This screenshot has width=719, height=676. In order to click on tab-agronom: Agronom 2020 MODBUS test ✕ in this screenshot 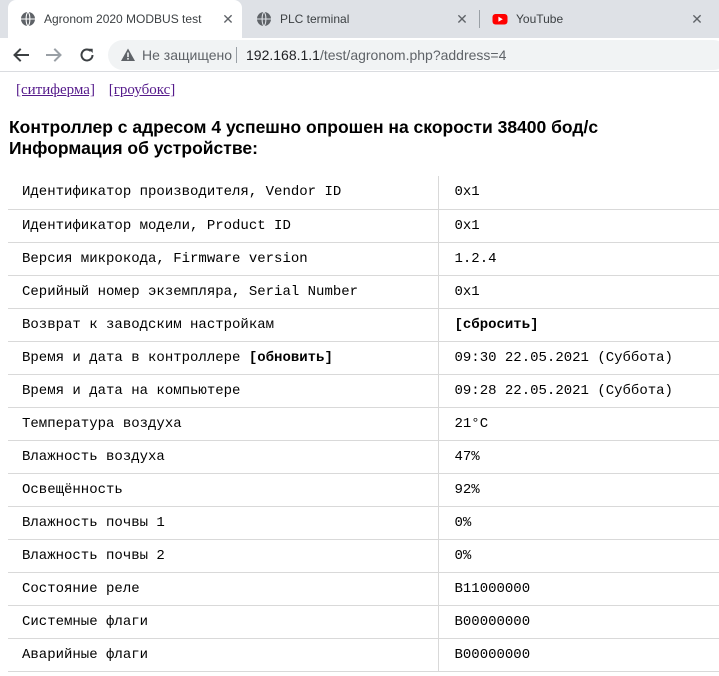, I will do `click(125, 19)`.